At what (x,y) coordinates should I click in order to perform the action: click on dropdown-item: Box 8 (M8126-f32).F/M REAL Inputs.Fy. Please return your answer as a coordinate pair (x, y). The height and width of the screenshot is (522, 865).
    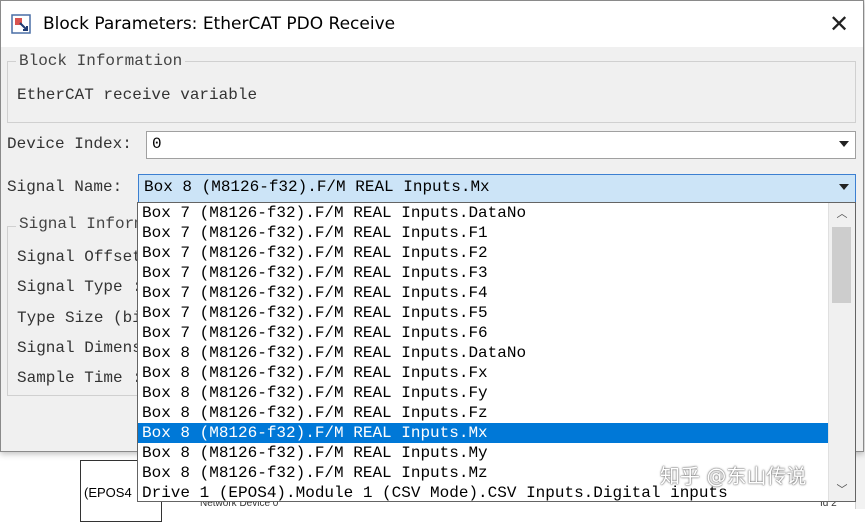
    Looking at the image, I should click on (483, 393).